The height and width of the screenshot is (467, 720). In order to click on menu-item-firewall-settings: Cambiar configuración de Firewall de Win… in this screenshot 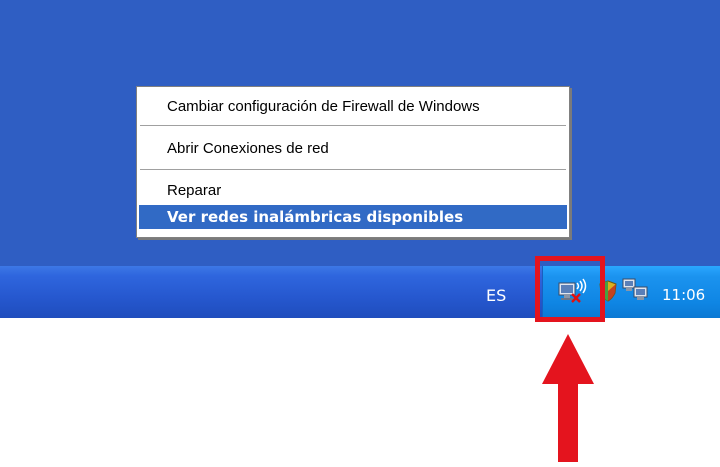, I will do `click(353, 107)`.